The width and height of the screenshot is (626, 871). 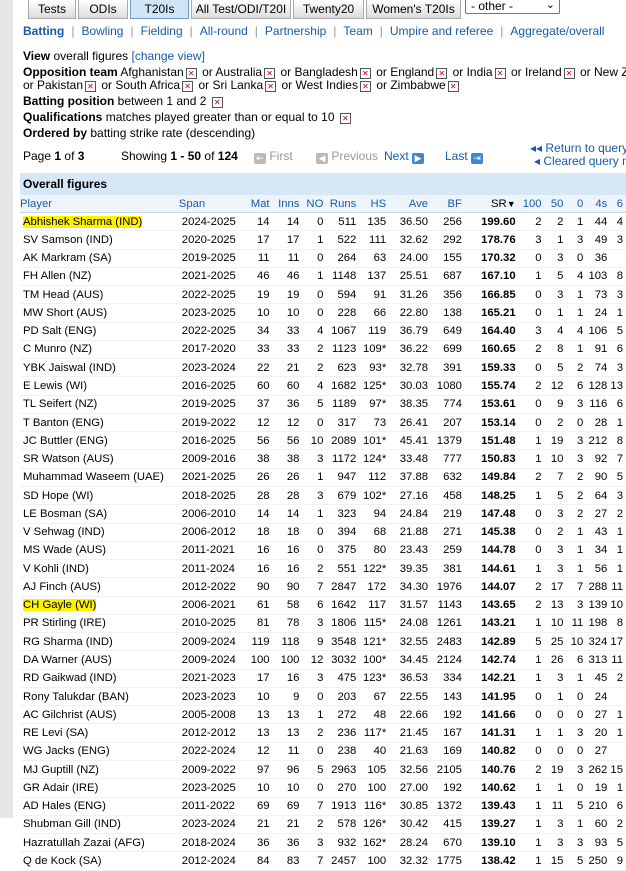 What do you see at coordinates (560, 495) in the screenshot?
I see `cell-value: 5` at bounding box center [560, 495].